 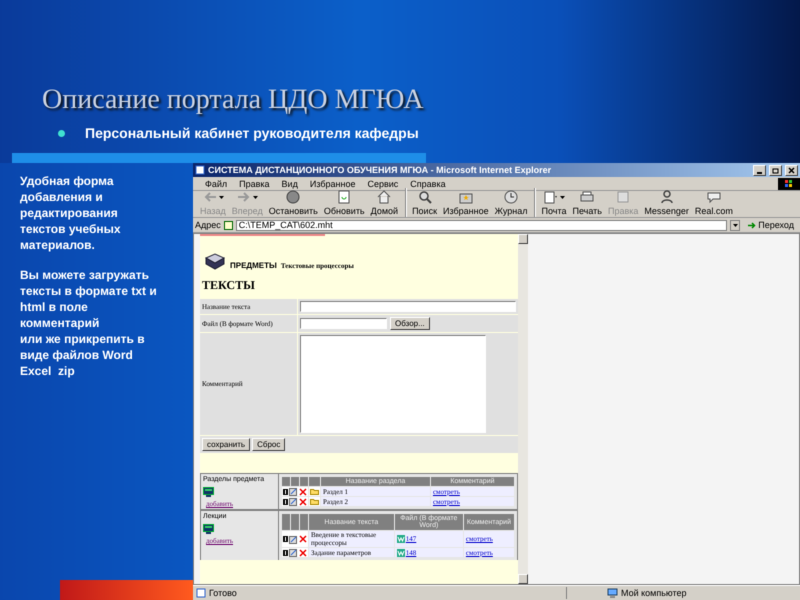 What do you see at coordinates (216, 183) in the screenshot?
I see `menu-item: Файл` at bounding box center [216, 183].